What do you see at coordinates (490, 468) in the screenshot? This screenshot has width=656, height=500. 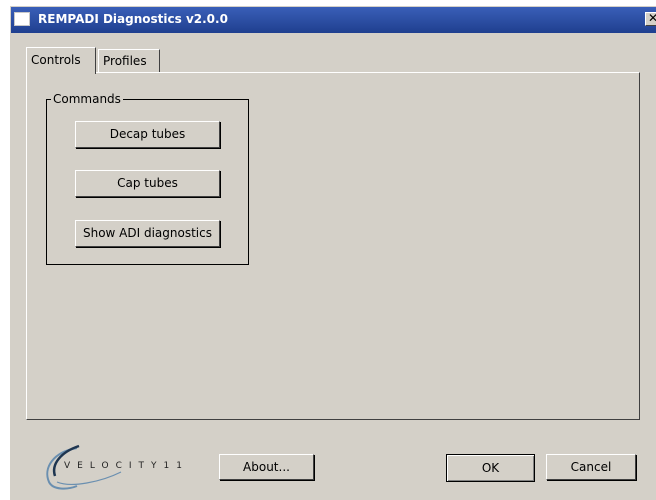 I see `ok-button: OK` at bounding box center [490, 468].